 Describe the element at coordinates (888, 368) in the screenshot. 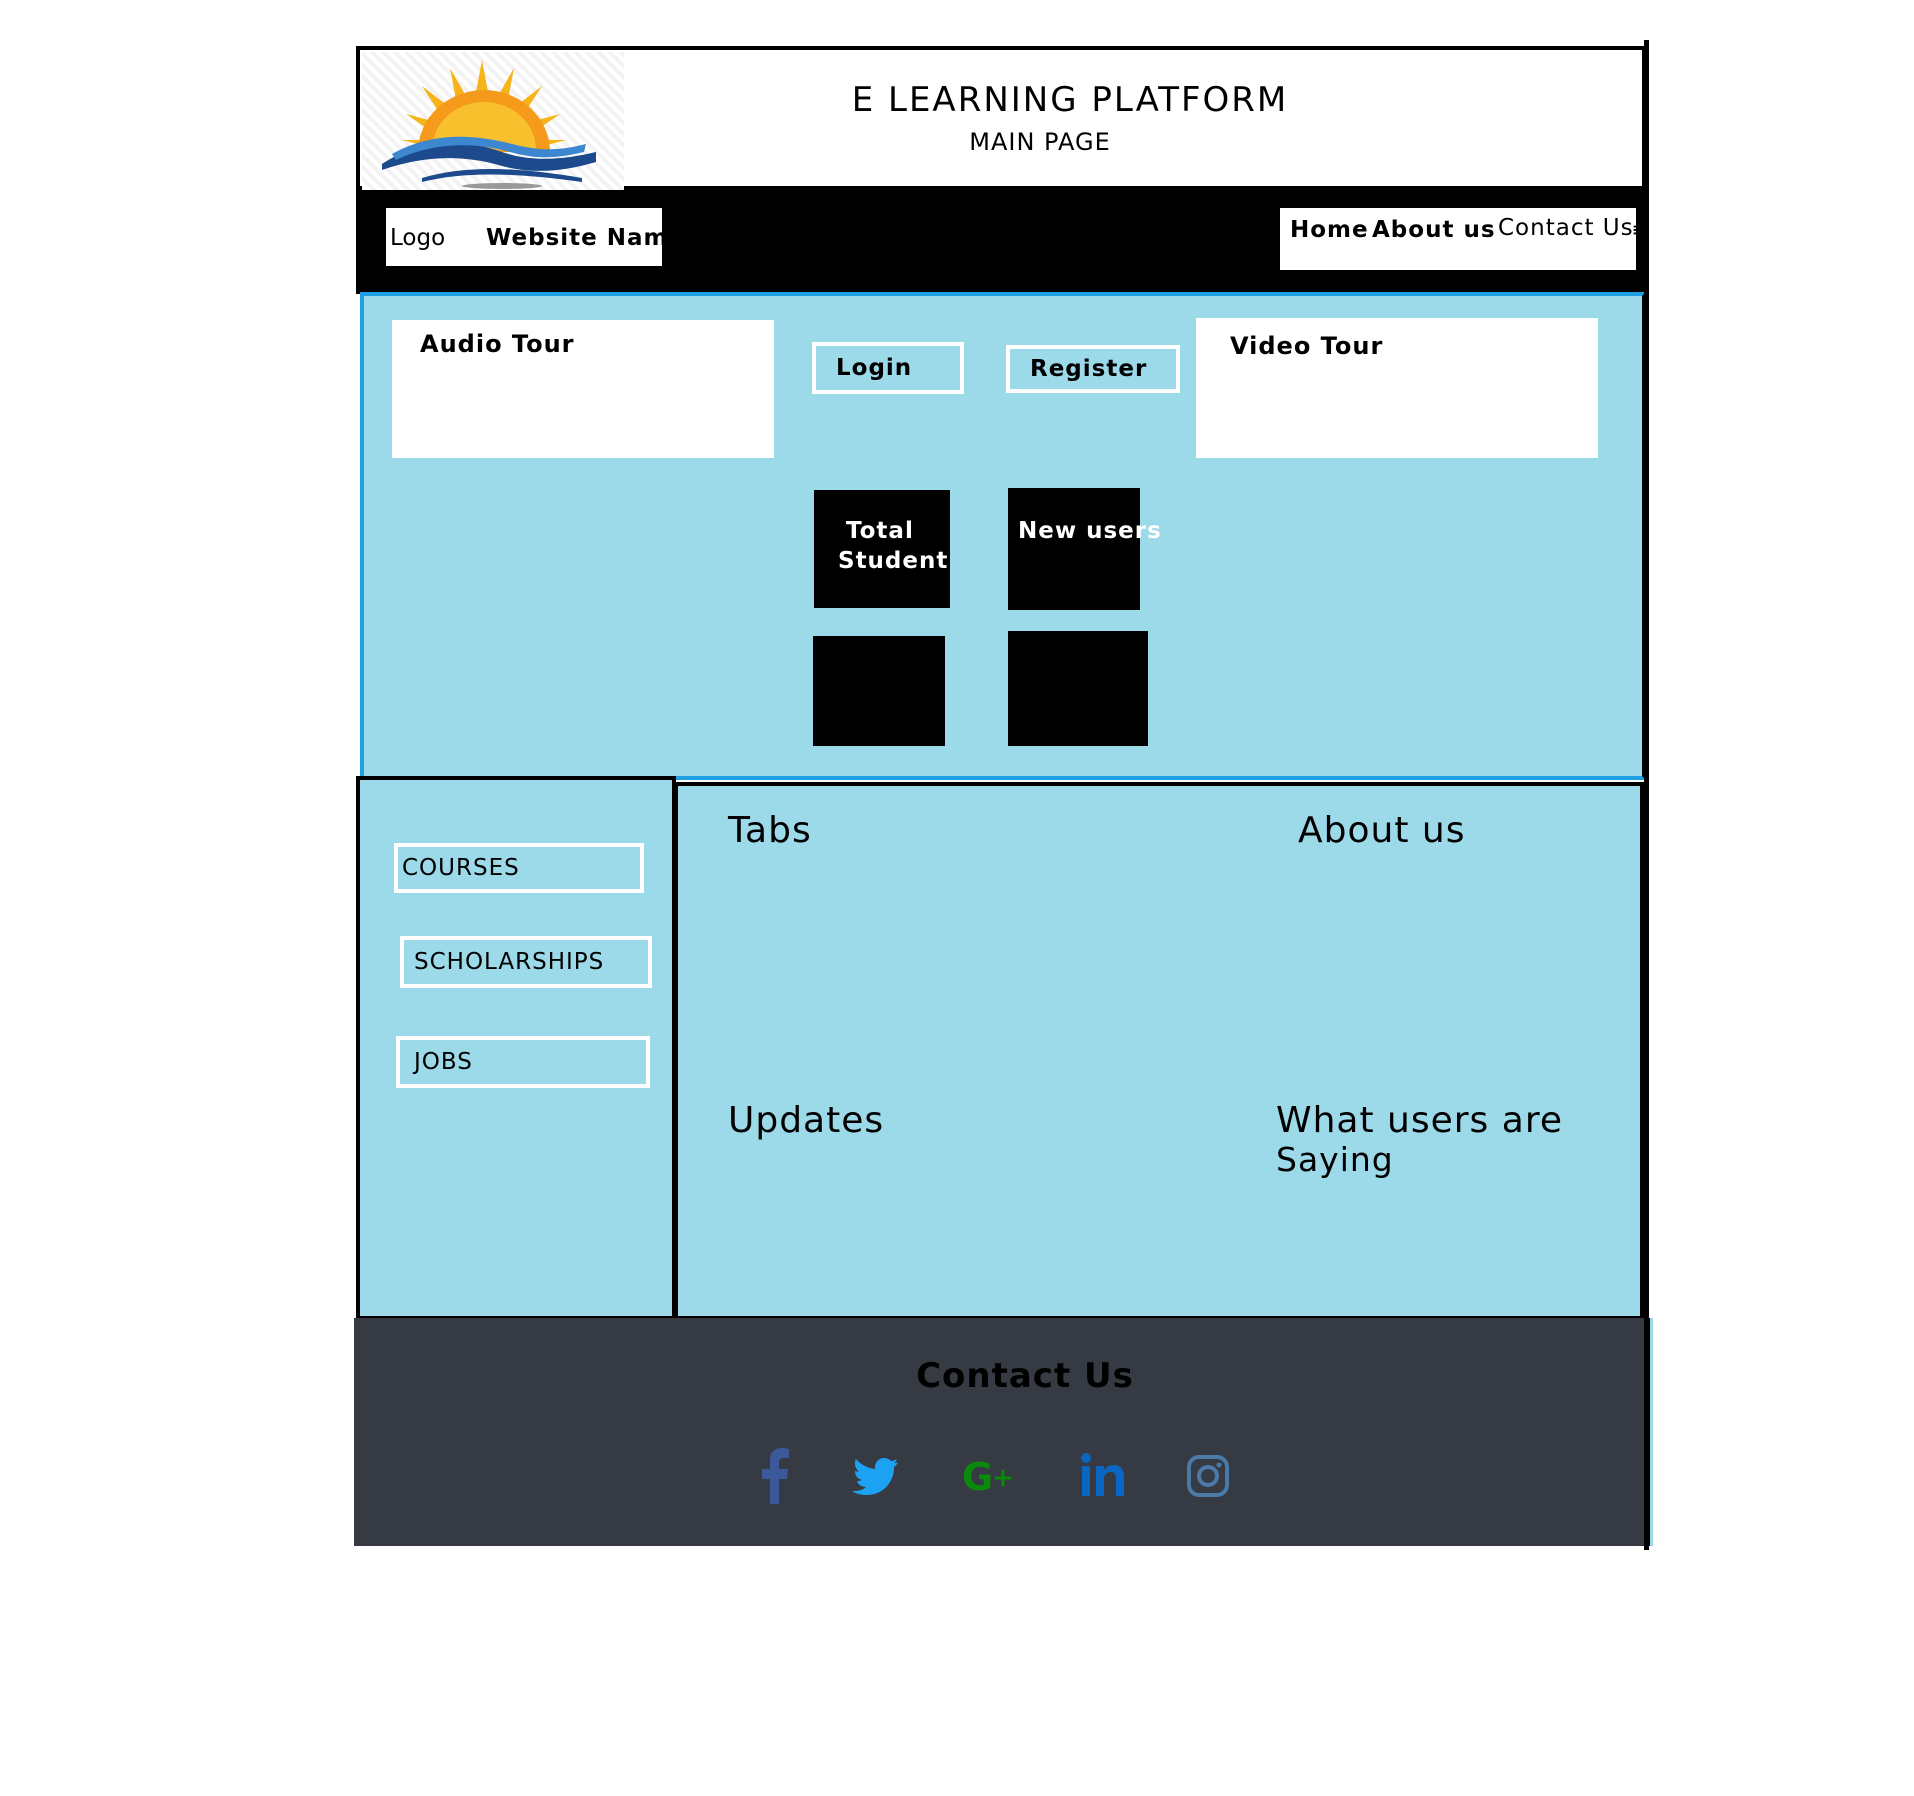

I see `login-button: Login` at that location.